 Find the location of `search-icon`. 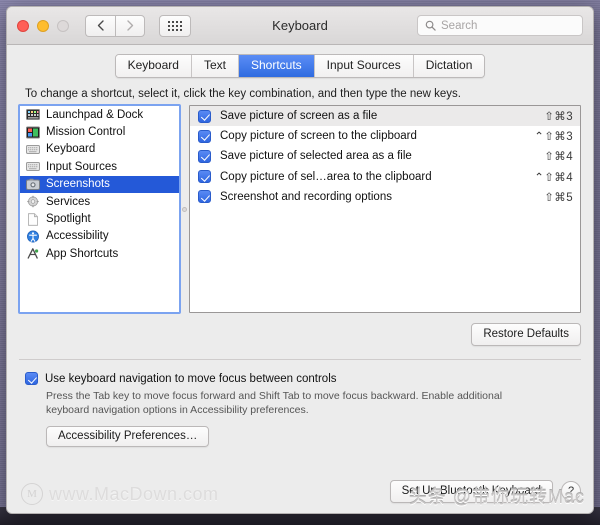

search-icon is located at coordinates (430, 25).